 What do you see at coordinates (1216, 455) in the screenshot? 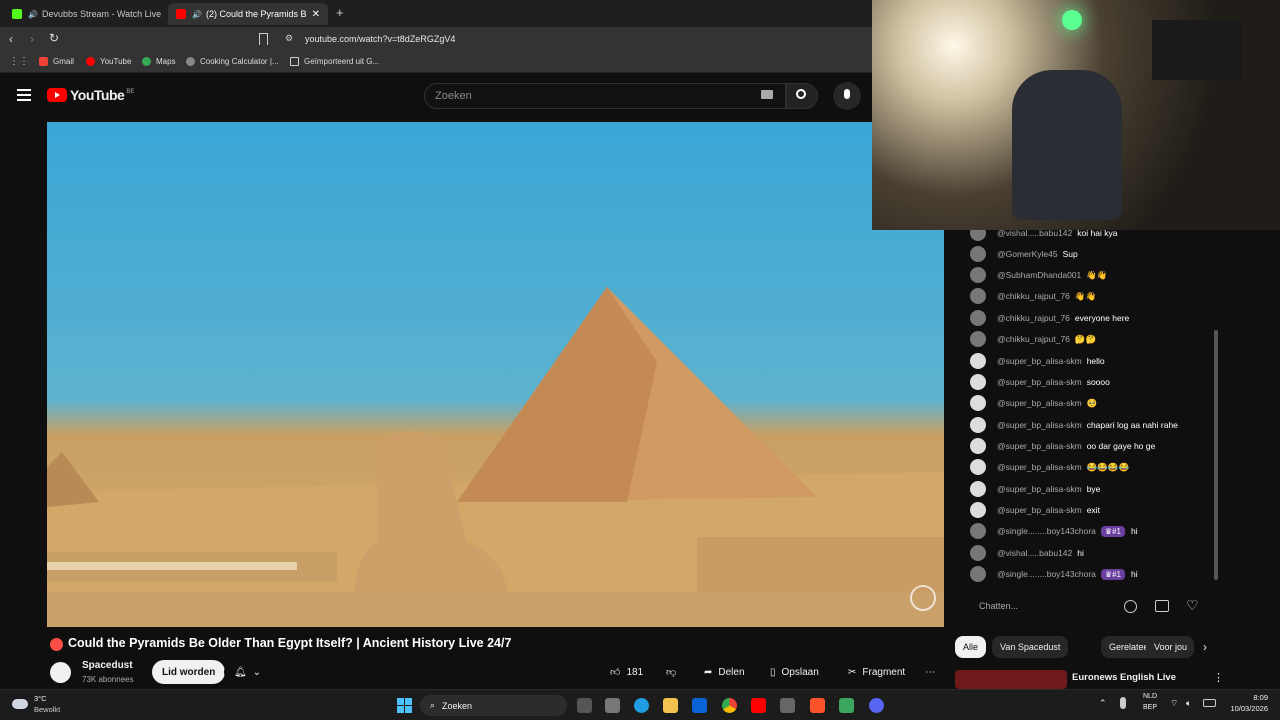
I see `chat-scrollbar` at bounding box center [1216, 455].